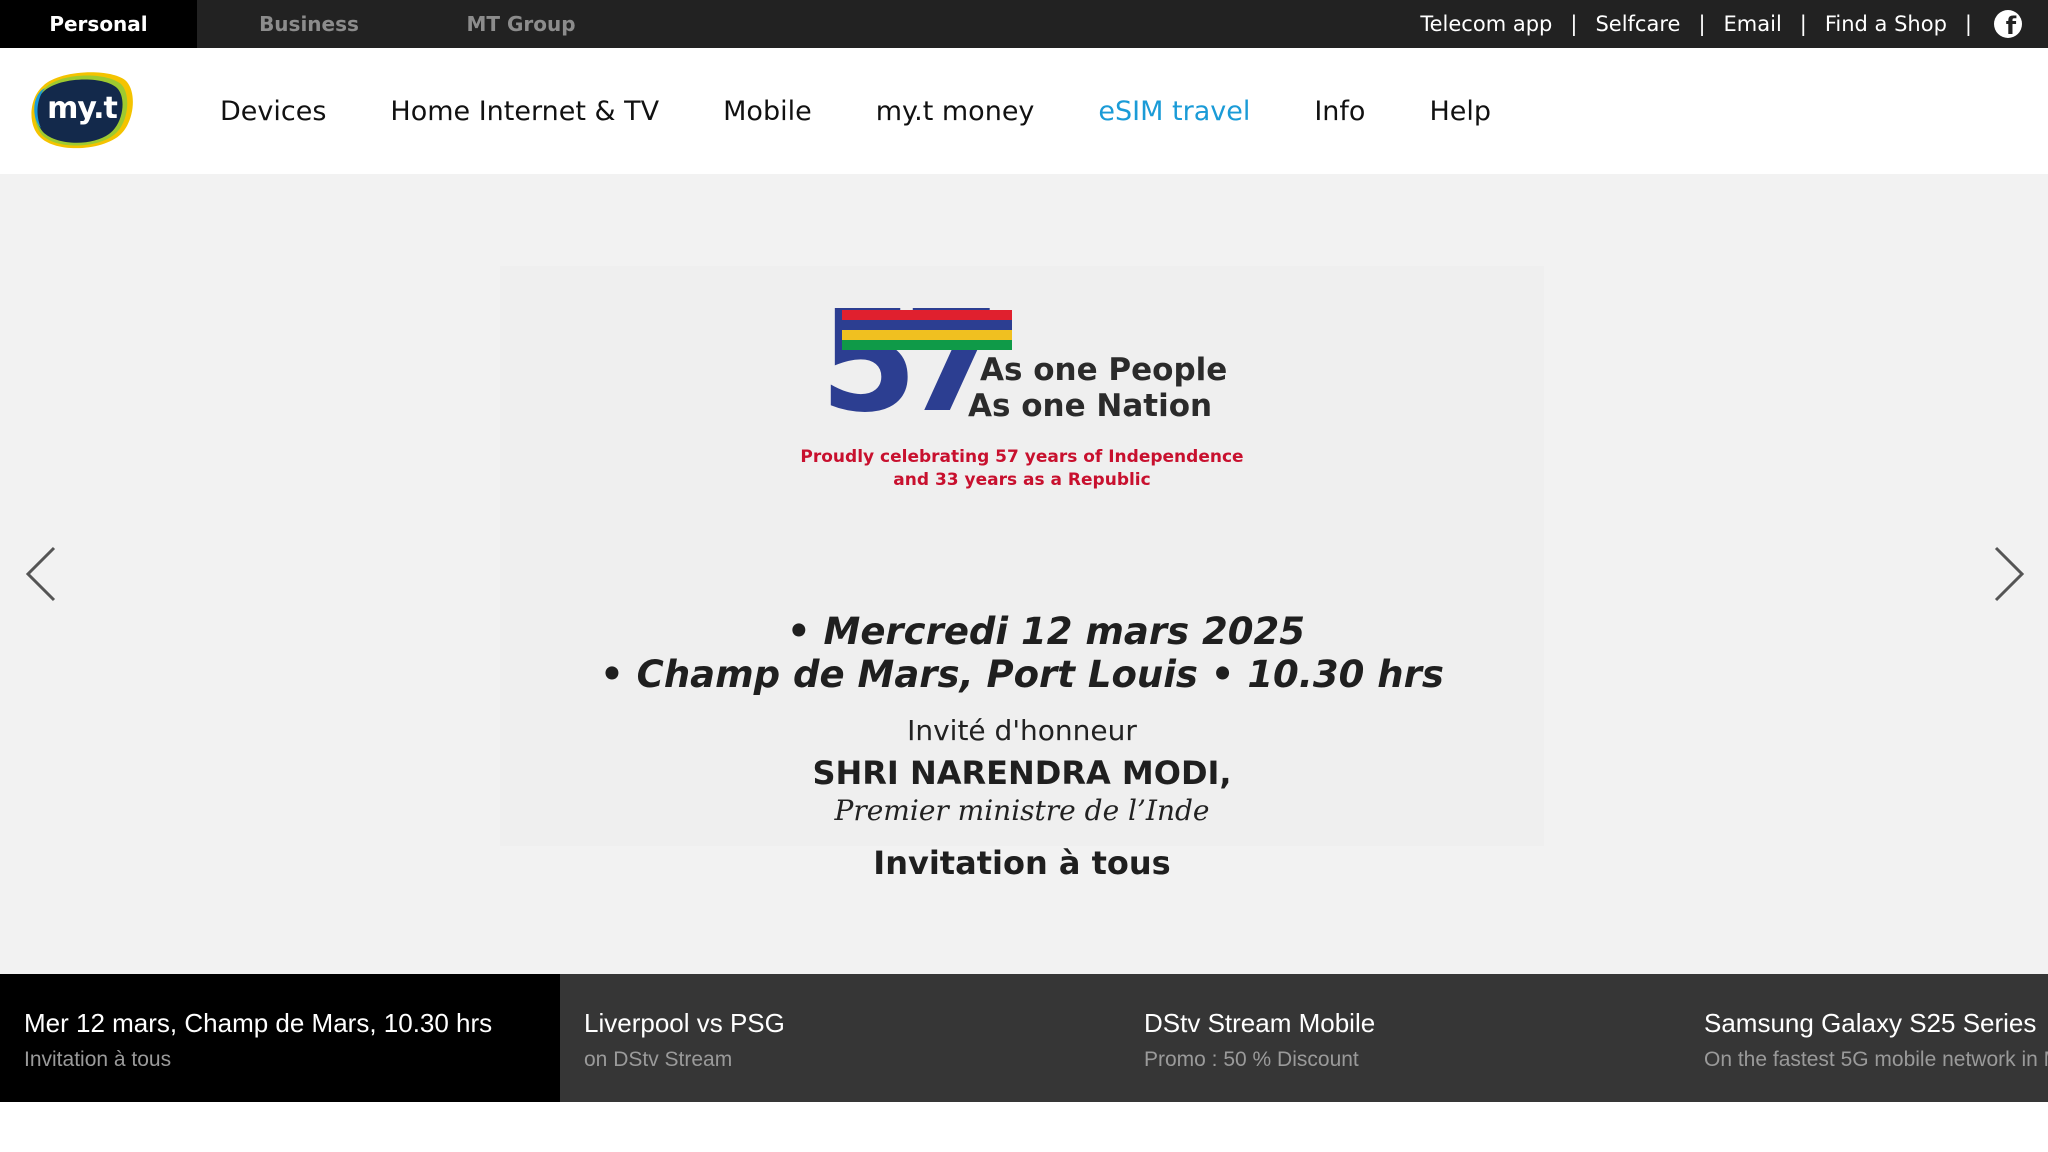  I want to click on nav-item-mobile: Mobile, so click(767, 111).